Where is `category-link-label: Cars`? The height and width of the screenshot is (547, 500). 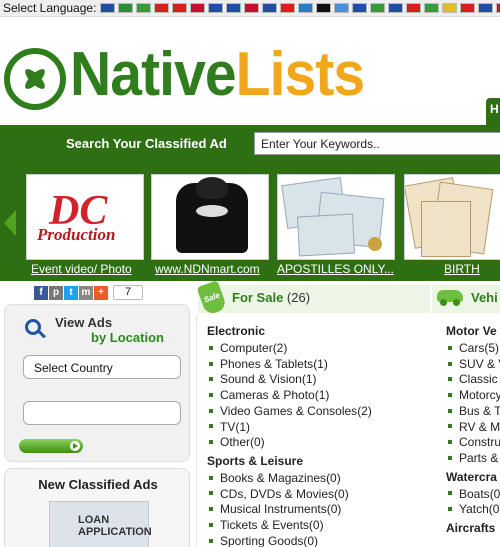 category-link-label: Cars is located at coordinates (472, 348).